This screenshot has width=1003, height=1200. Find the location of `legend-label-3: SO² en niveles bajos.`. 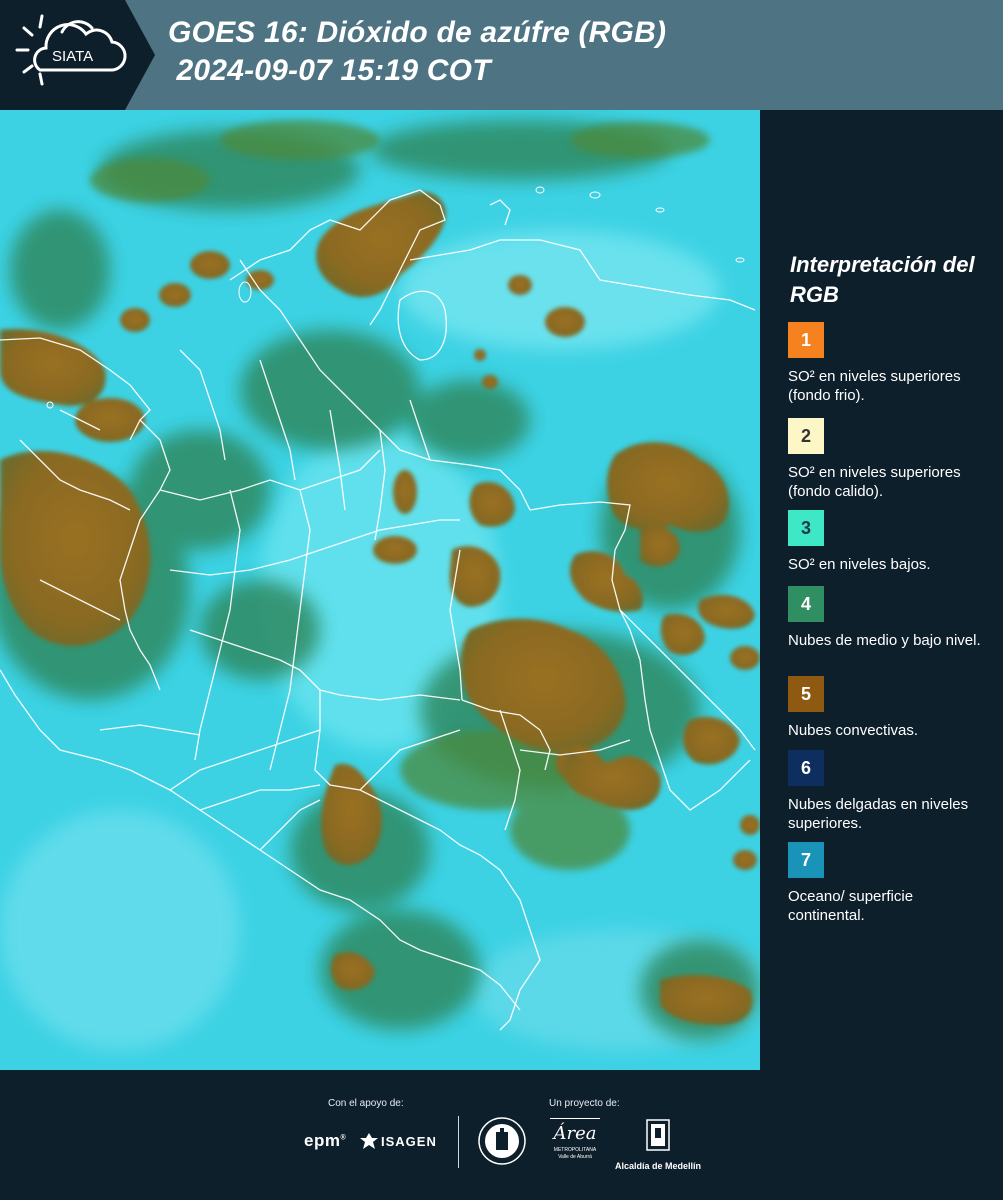

legend-label-3: SO² en niveles bajos. is located at coordinates (859, 564).